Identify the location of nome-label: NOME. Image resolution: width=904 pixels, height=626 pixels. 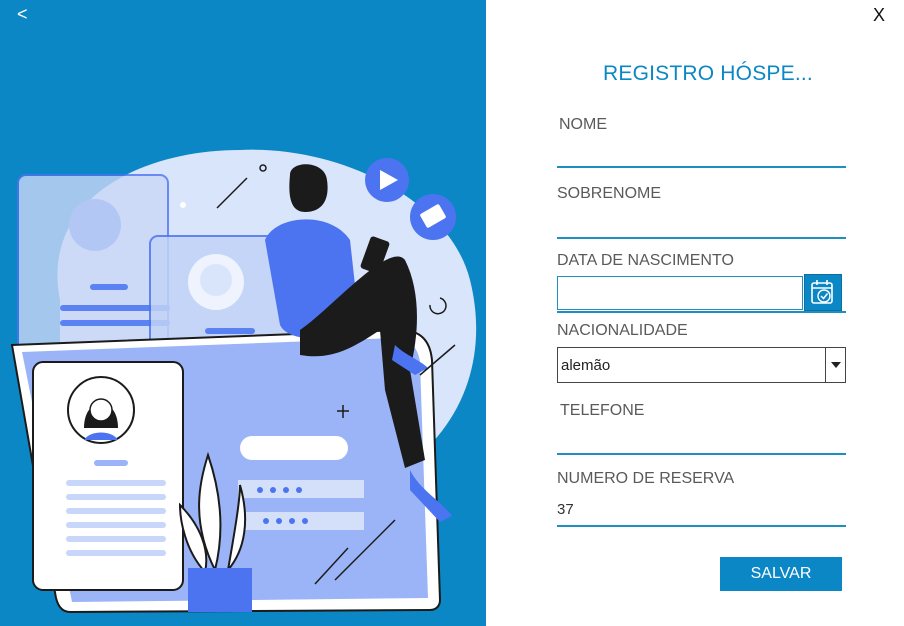
(583, 124).